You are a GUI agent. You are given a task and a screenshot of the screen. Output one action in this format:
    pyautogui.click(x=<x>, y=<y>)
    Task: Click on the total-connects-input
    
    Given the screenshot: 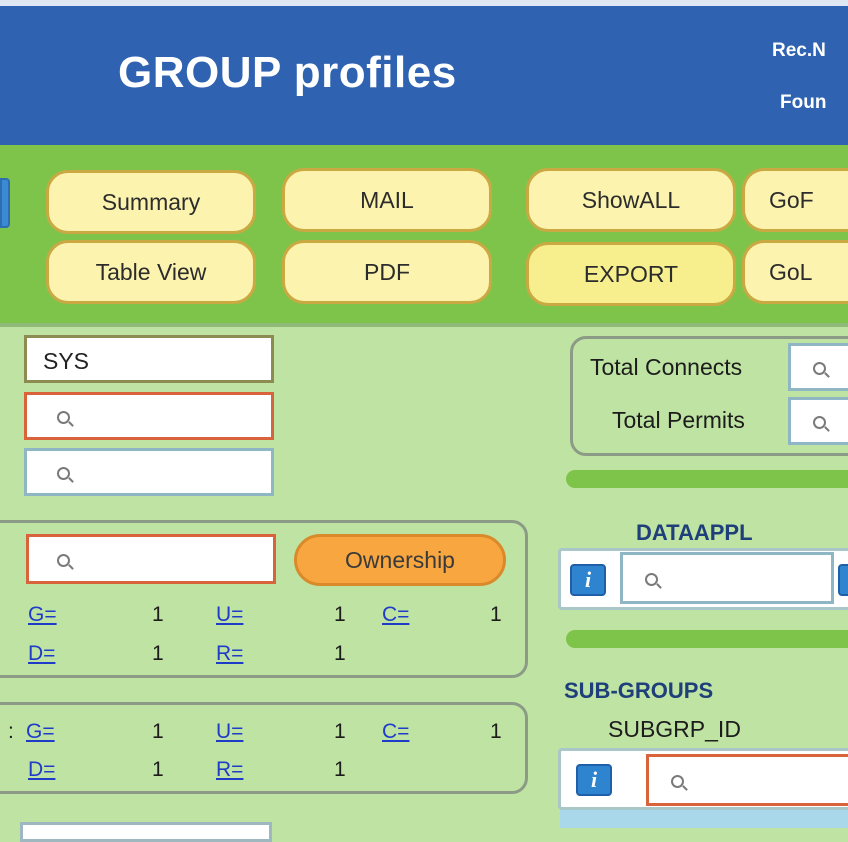 What is the action you would take?
    pyautogui.click(x=818, y=367)
    